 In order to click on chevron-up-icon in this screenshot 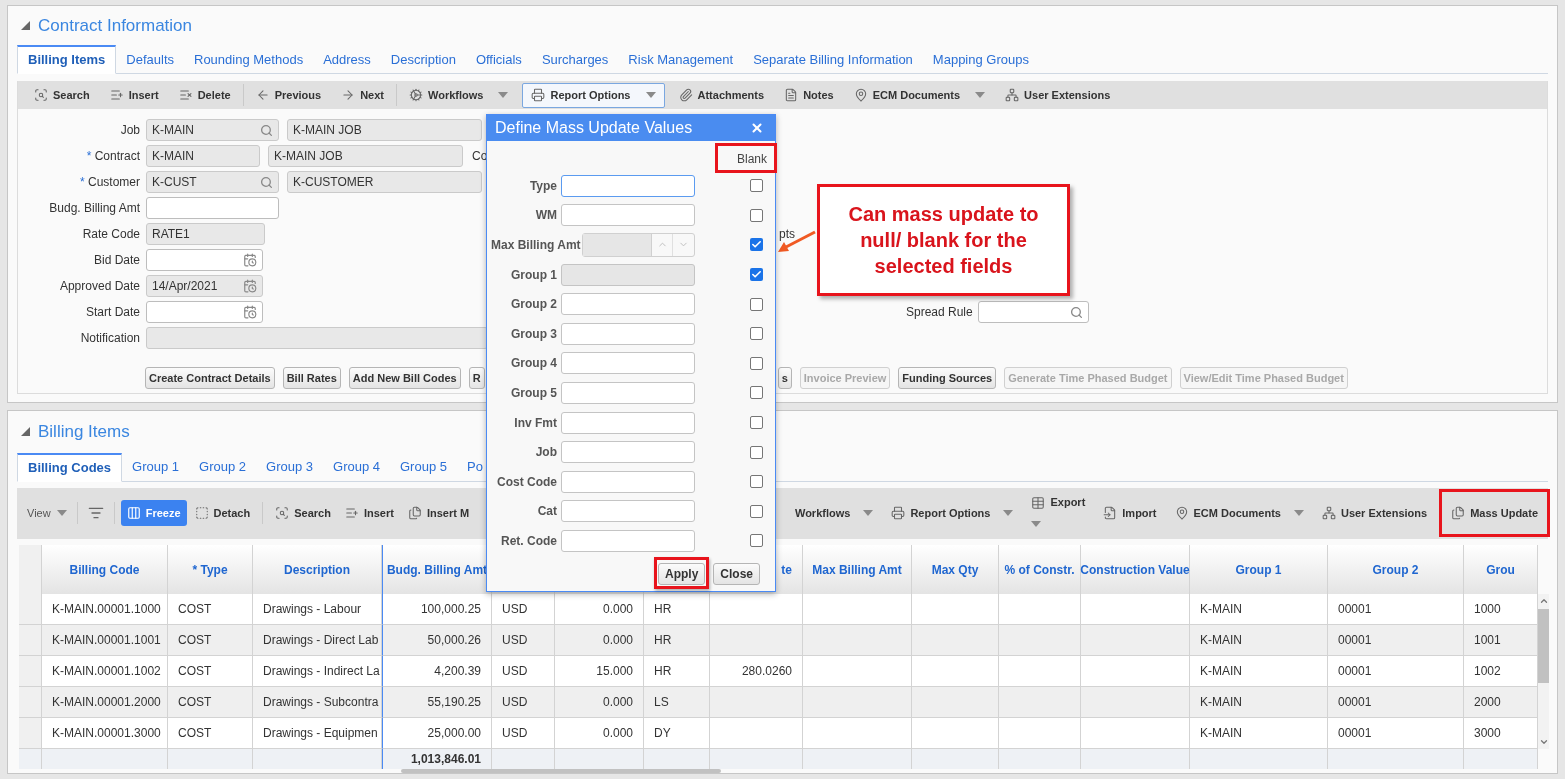, I will do `click(1543, 601)`.